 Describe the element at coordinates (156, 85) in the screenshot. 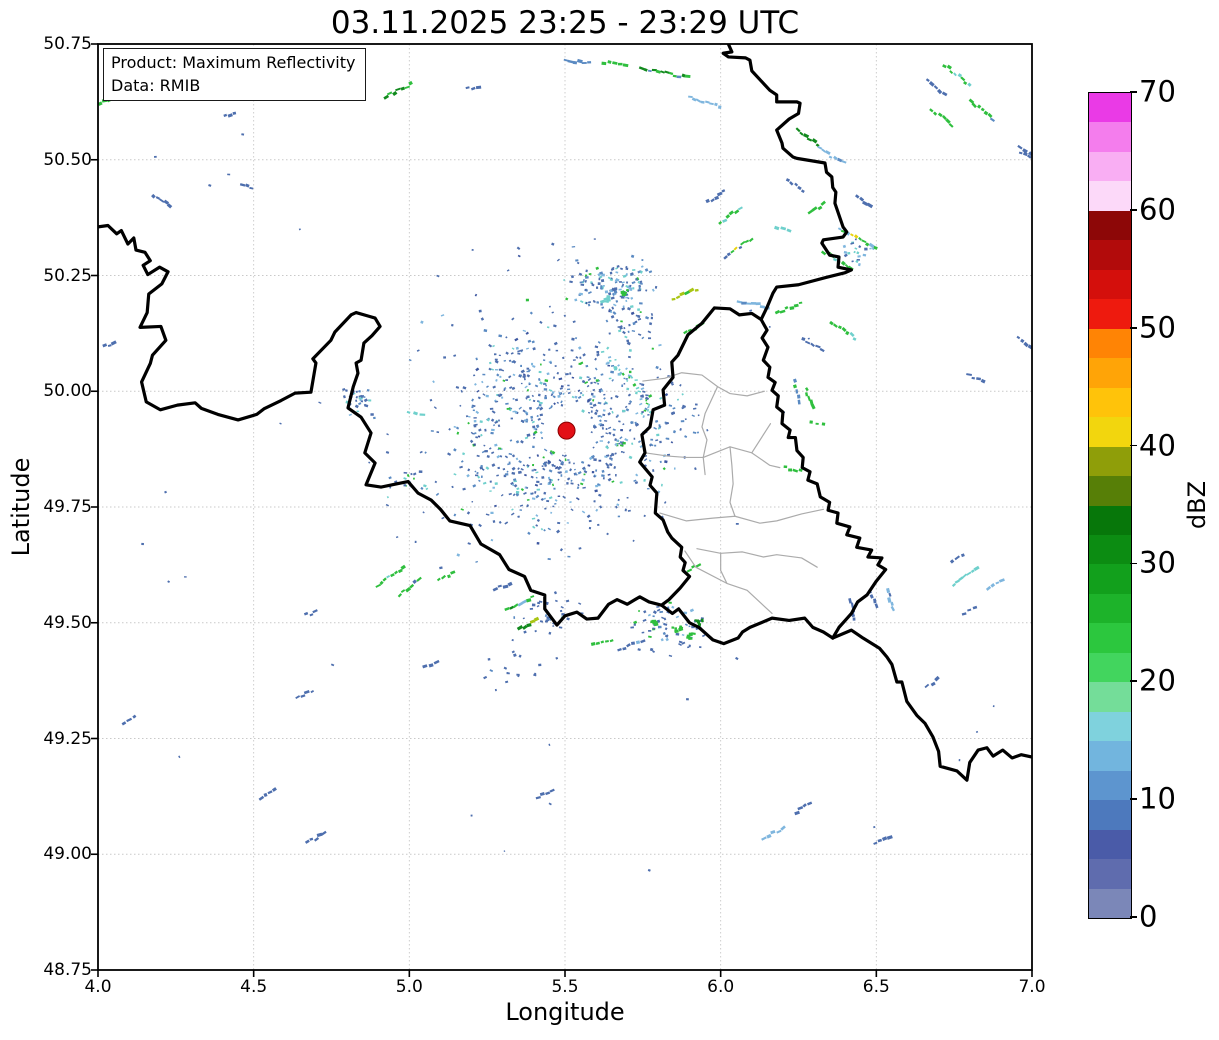

I see `annotation-data-line: Data: RMIB` at that location.